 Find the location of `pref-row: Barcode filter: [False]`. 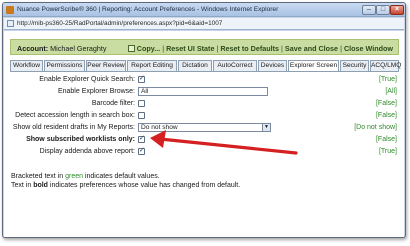

pref-row: Barcode filter: [False] is located at coordinates (204, 104).